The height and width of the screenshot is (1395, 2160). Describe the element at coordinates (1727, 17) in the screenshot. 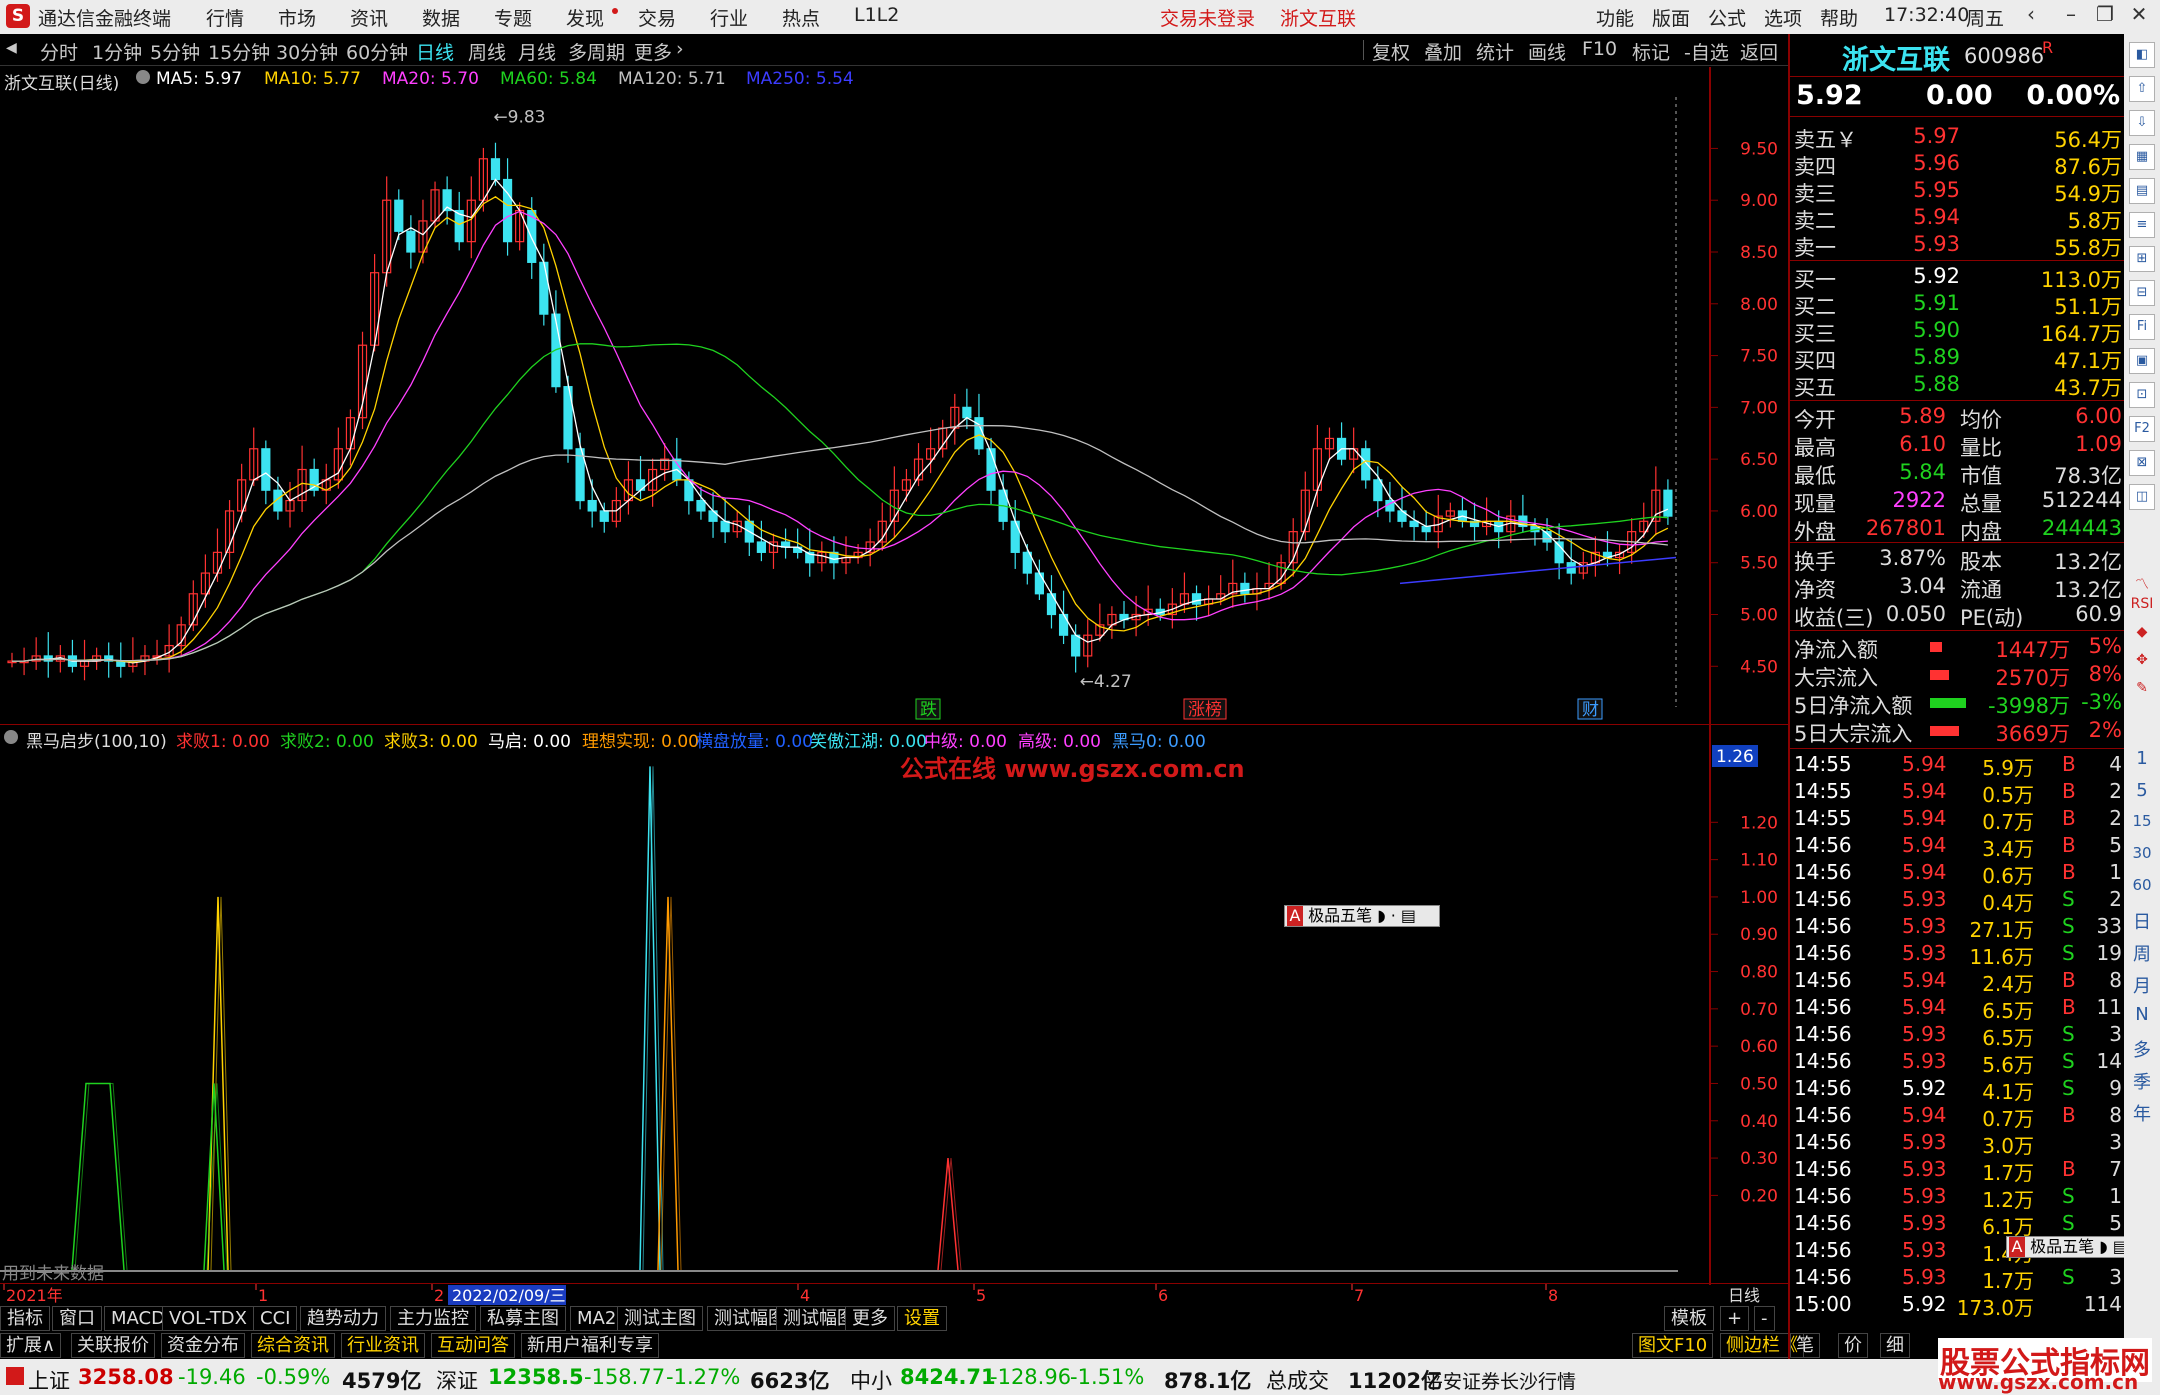

I see `menu-formula: 公式` at that location.